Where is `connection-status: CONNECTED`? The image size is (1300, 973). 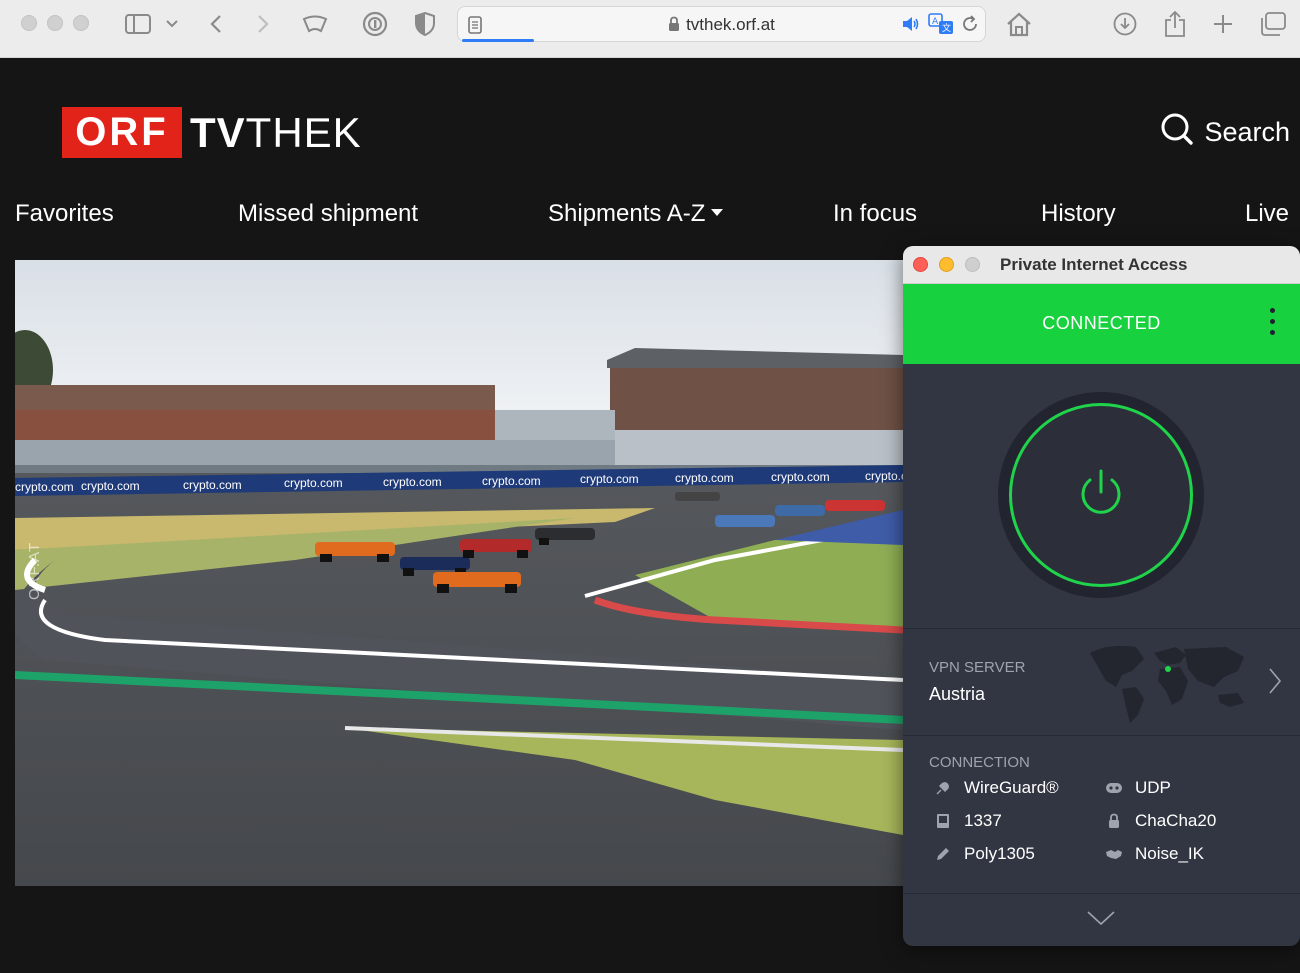
connection-status: CONNECTED is located at coordinates (1101, 323).